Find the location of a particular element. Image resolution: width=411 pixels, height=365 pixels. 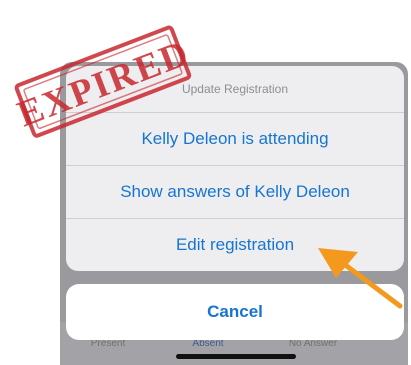

edit-registration-button: Edit registration is located at coordinates (235, 244).